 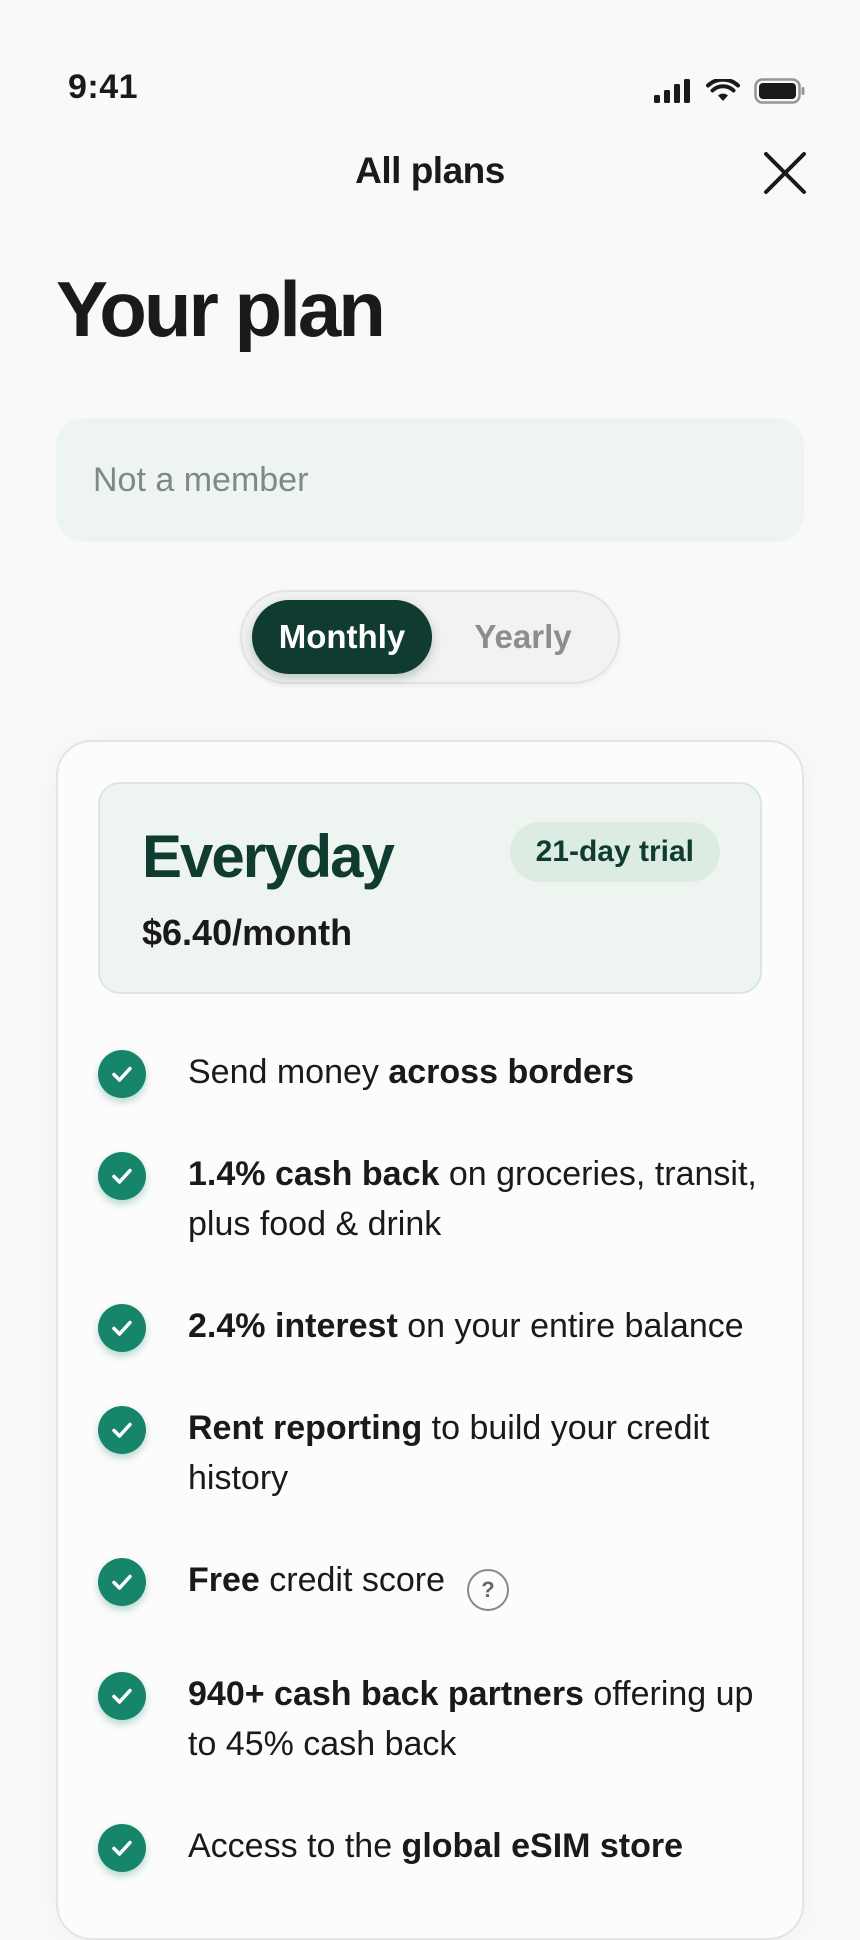 I want to click on membership-status-field: Not a member, so click(x=430, y=480).